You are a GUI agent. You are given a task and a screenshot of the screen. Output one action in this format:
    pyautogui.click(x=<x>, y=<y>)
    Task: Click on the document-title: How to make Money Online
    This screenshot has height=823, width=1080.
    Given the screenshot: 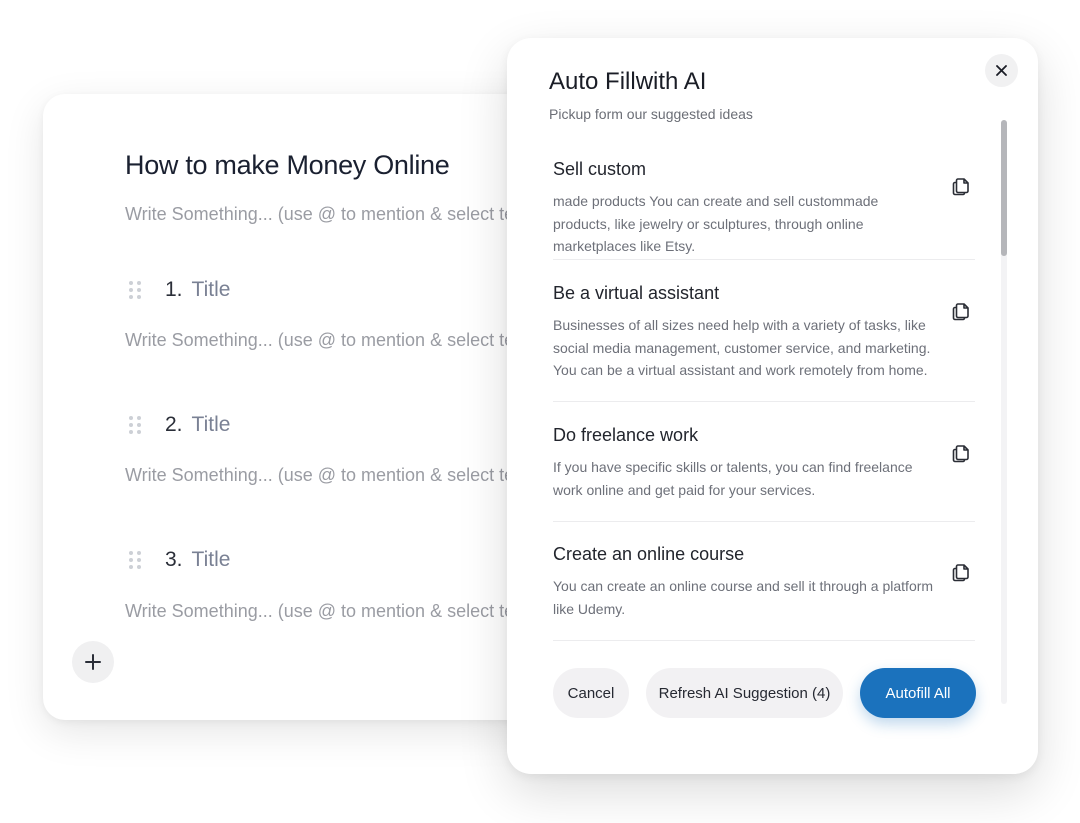 What is the action you would take?
    pyautogui.click(x=287, y=165)
    